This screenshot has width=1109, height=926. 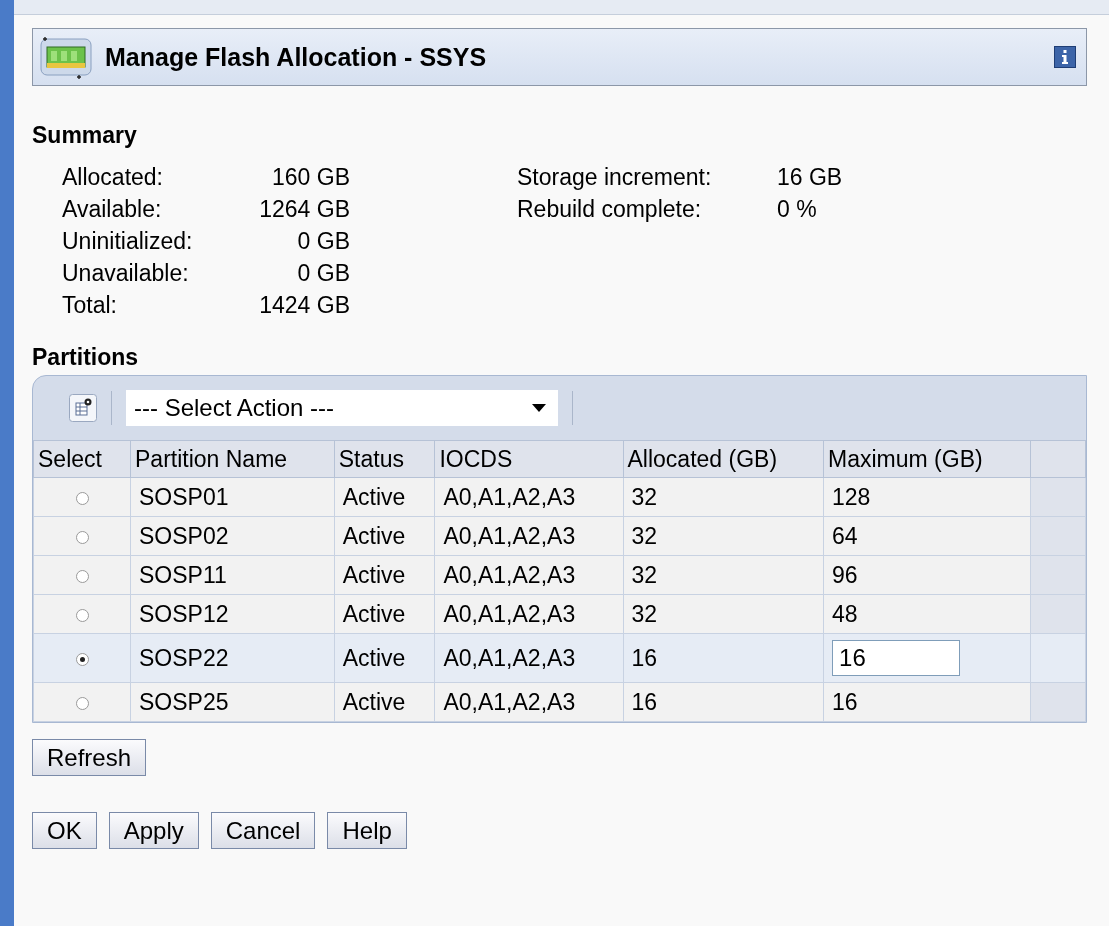 What do you see at coordinates (83, 408) in the screenshot?
I see `table-settings-icon` at bounding box center [83, 408].